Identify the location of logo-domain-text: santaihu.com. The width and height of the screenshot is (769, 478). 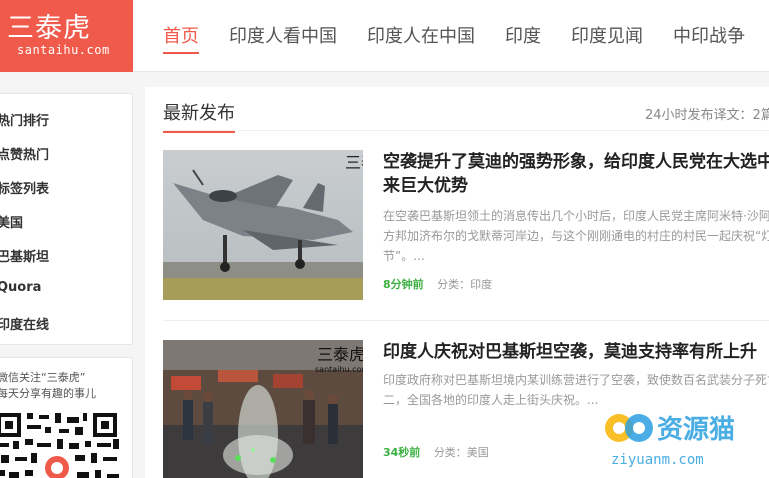
(63, 50).